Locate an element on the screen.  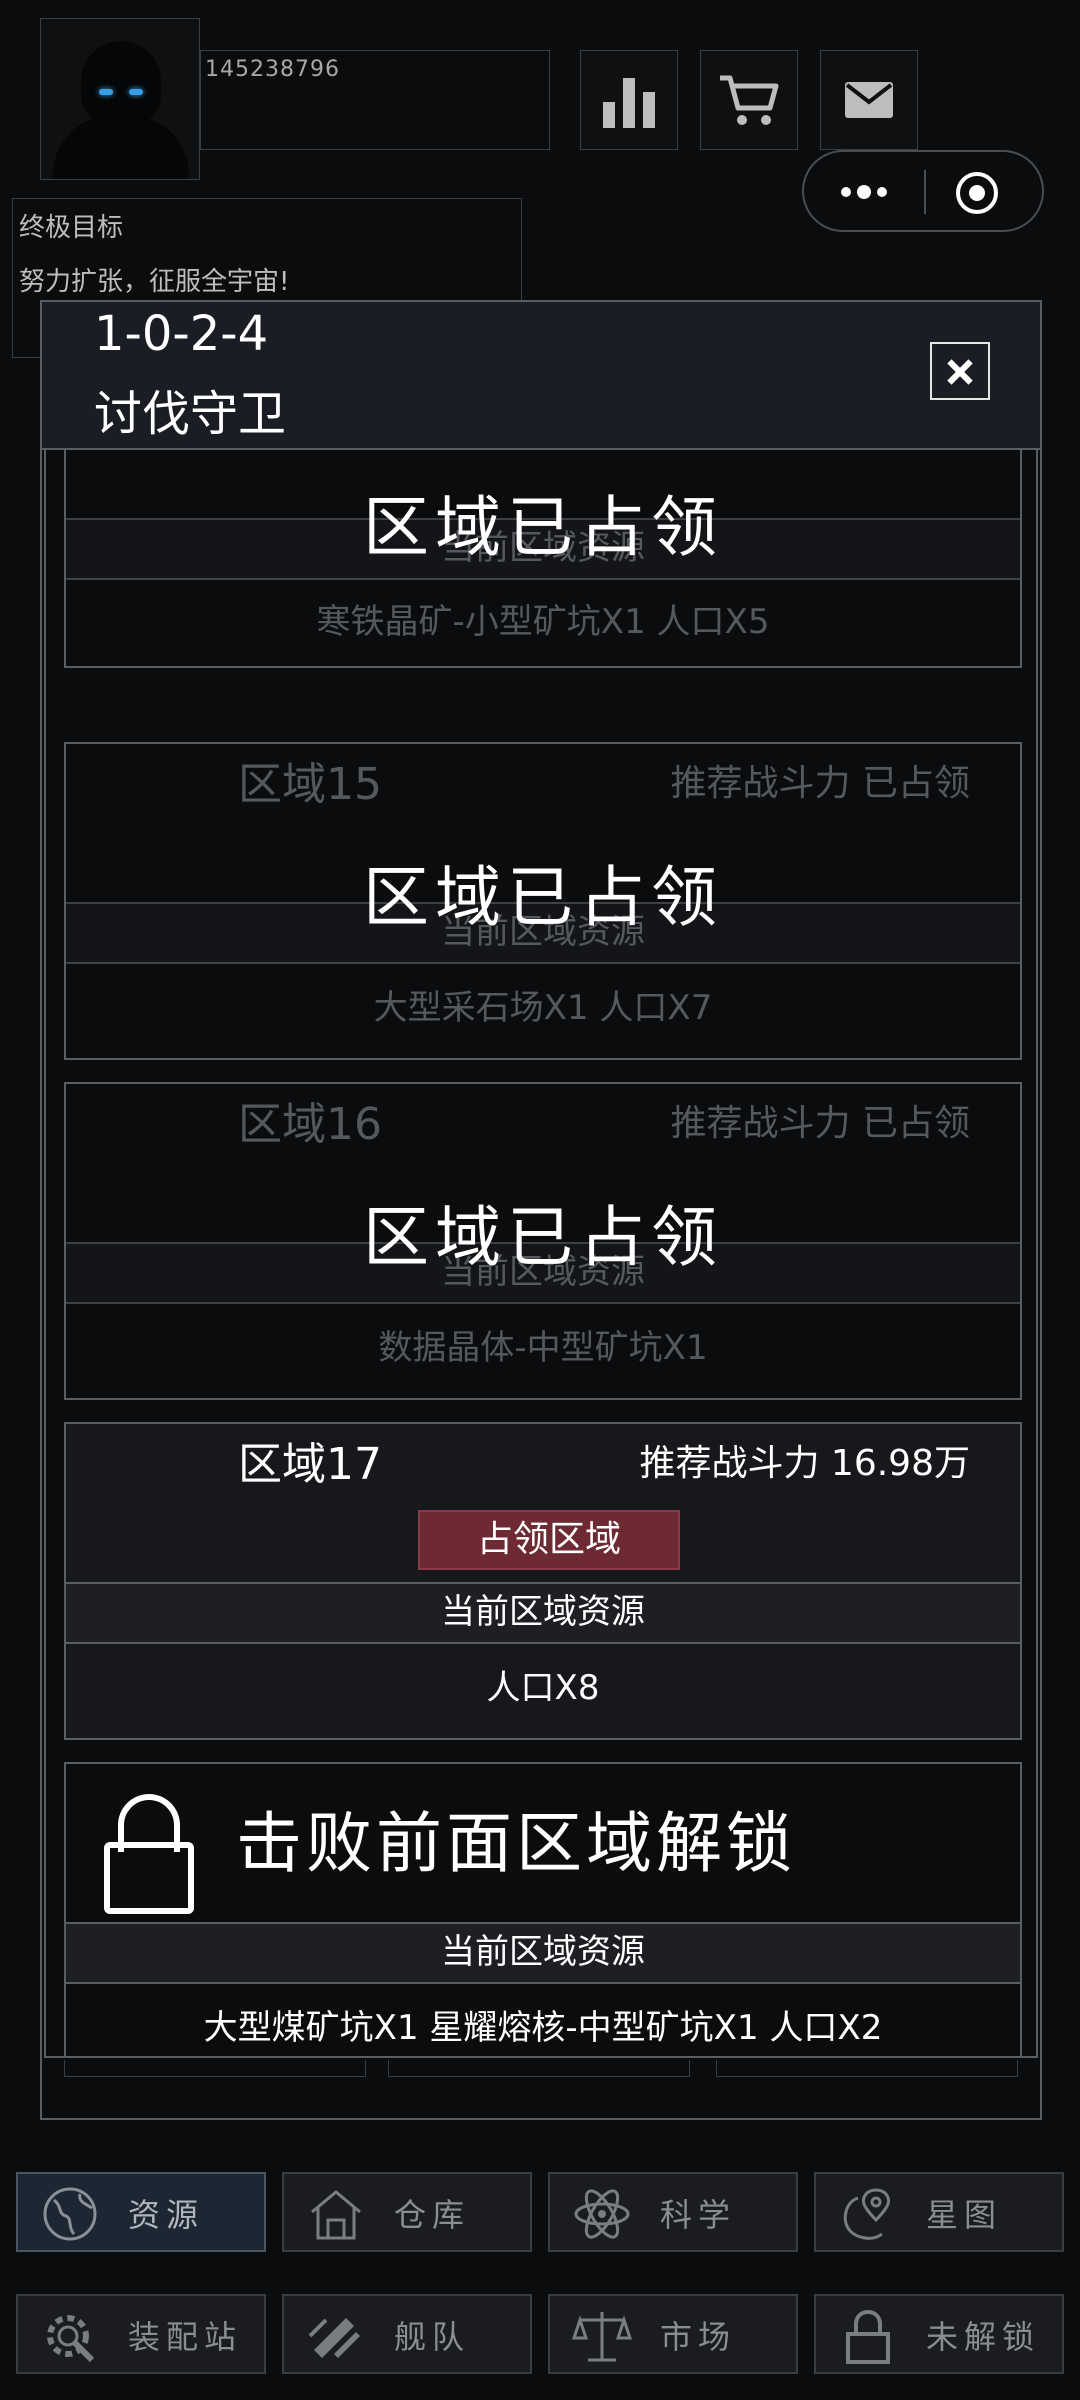
mail-icon is located at coordinates (869, 100).